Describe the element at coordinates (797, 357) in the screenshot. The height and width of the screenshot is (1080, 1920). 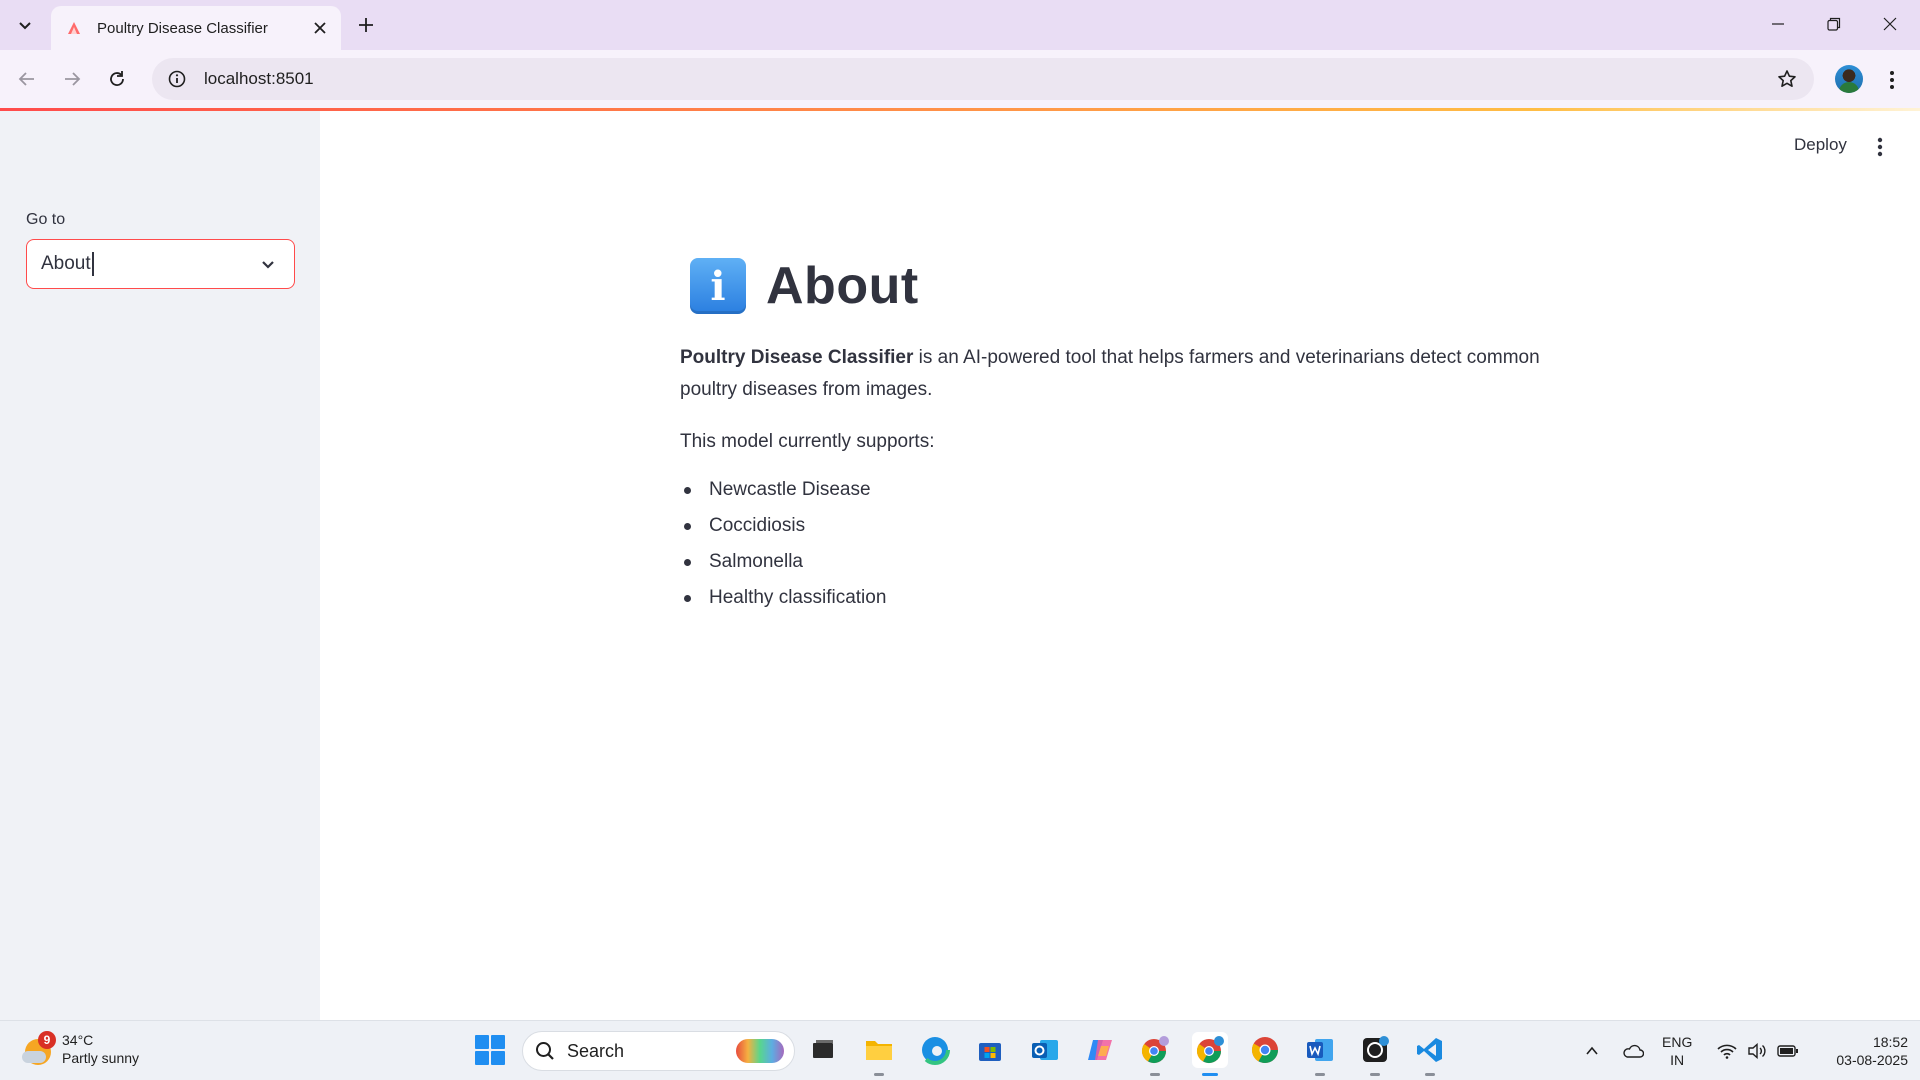
I see `app-name-bold: Poultry Disease Classifier` at that location.